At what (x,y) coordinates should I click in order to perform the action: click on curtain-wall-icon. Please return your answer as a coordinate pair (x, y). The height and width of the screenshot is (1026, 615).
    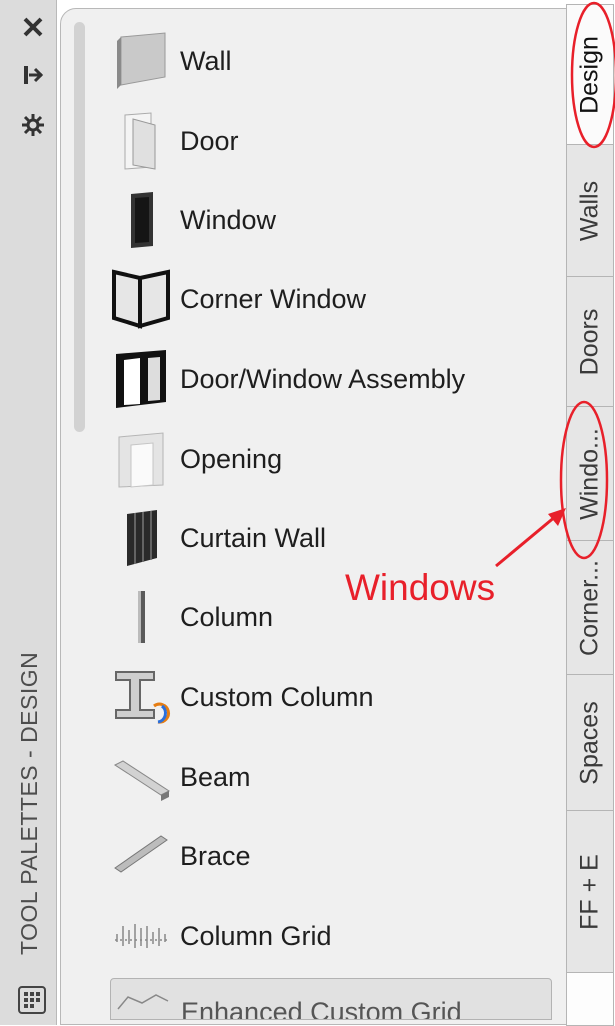
    Looking at the image, I should click on (141, 538).